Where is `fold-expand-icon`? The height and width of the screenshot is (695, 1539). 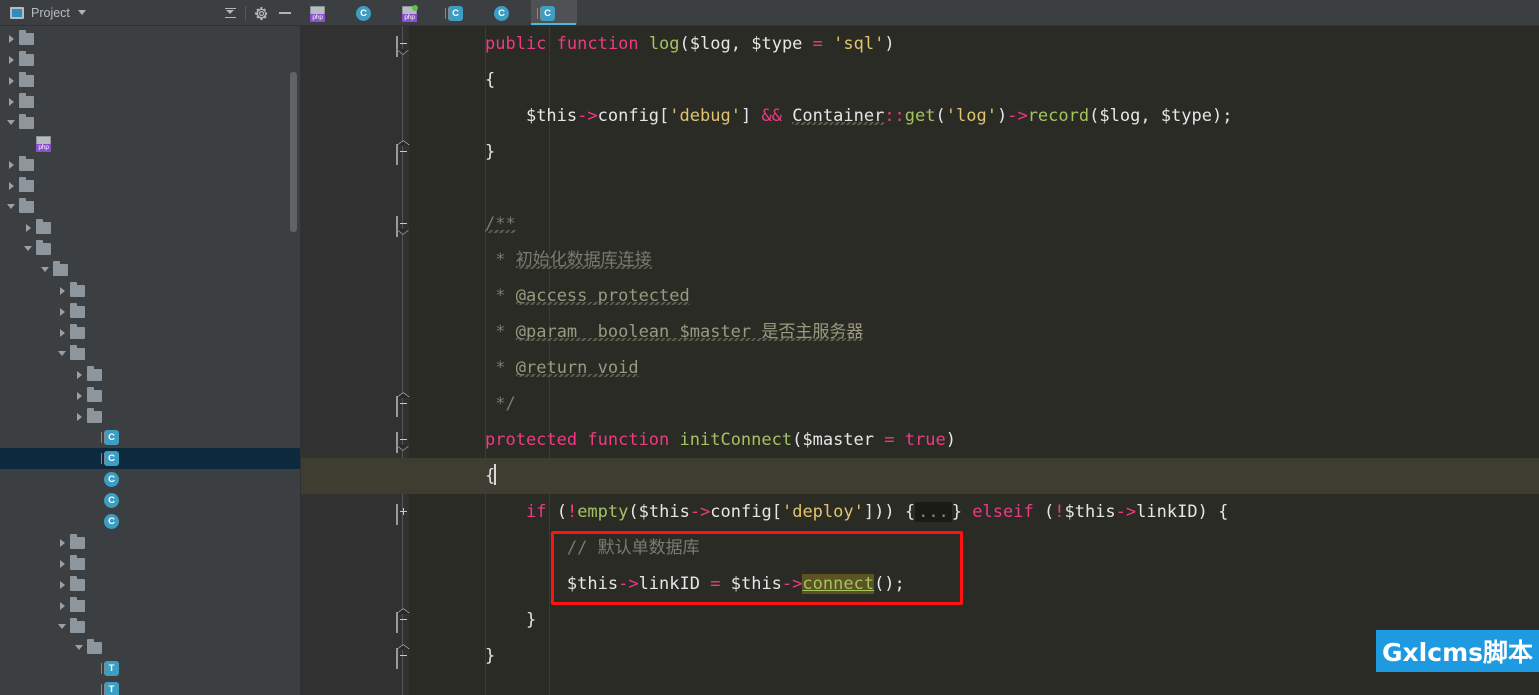 fold-expand-icon is located at coordinates (402, 514).